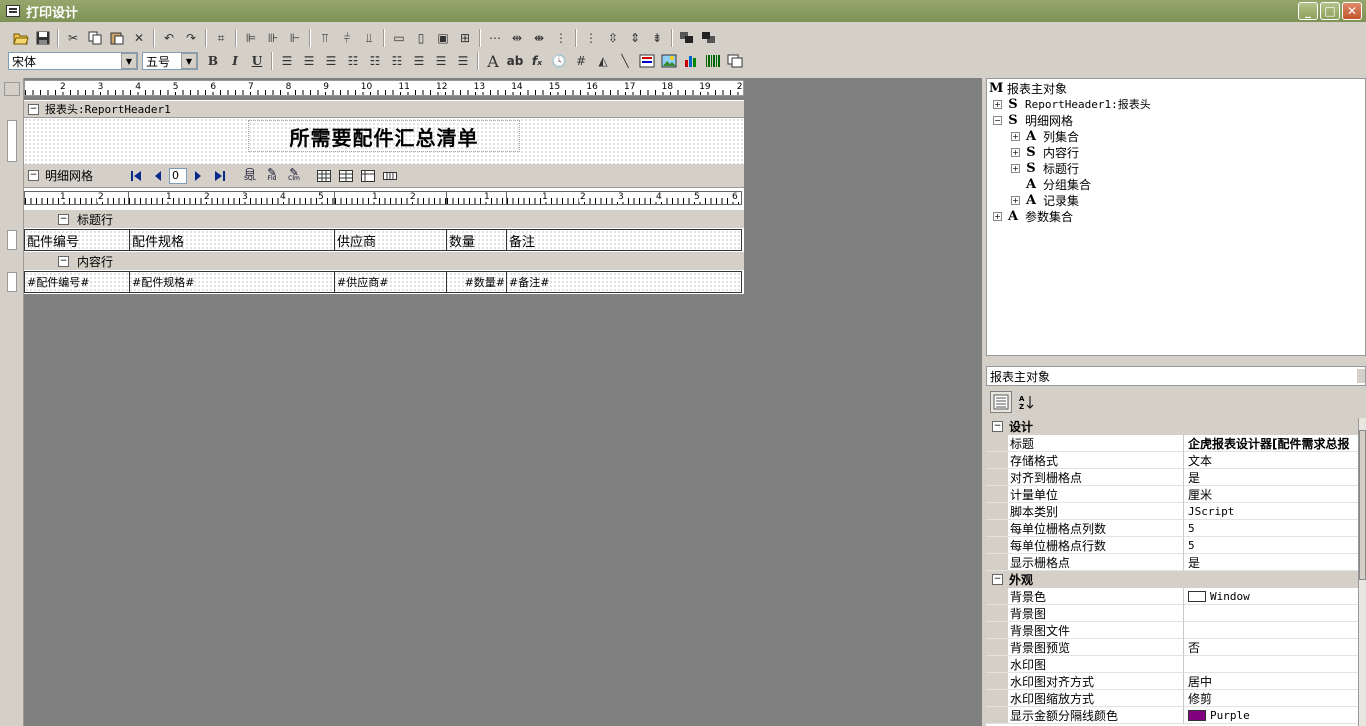  What do you see at coordinates (1352, 11) in the screenshot?
I see `close-button: ✕` at bounding box center [1352, 11].